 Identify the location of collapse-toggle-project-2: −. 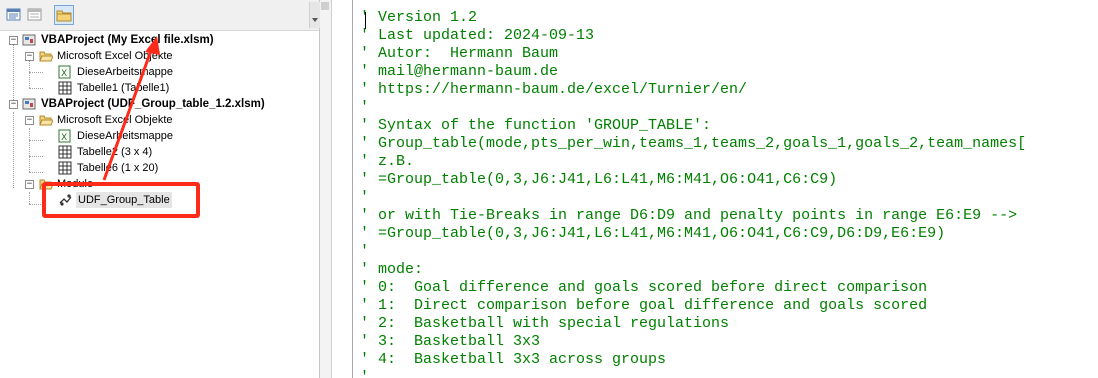
(13, 104).